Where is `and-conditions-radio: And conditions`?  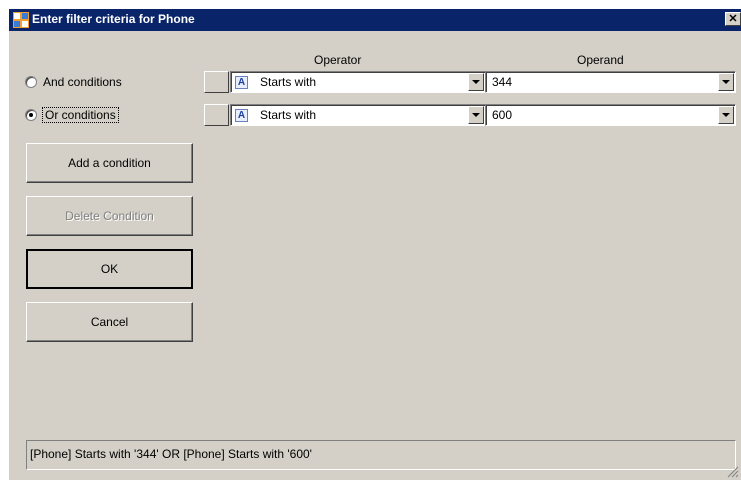
and-conditions-radio: And conditions is located at coordinates (73, 82).